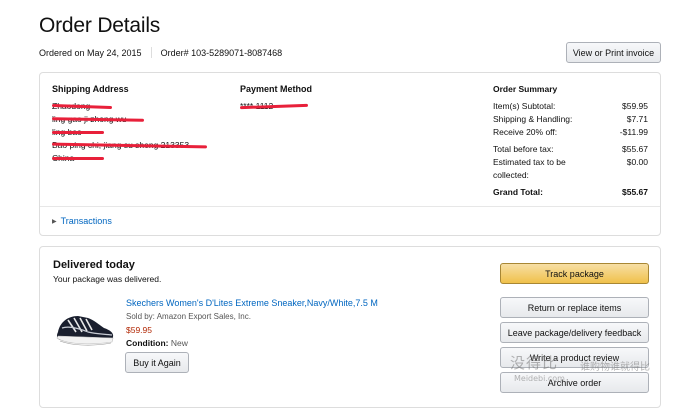  I want to click on grand-total-row: Grand Total: $55.67, so click(570, 192).